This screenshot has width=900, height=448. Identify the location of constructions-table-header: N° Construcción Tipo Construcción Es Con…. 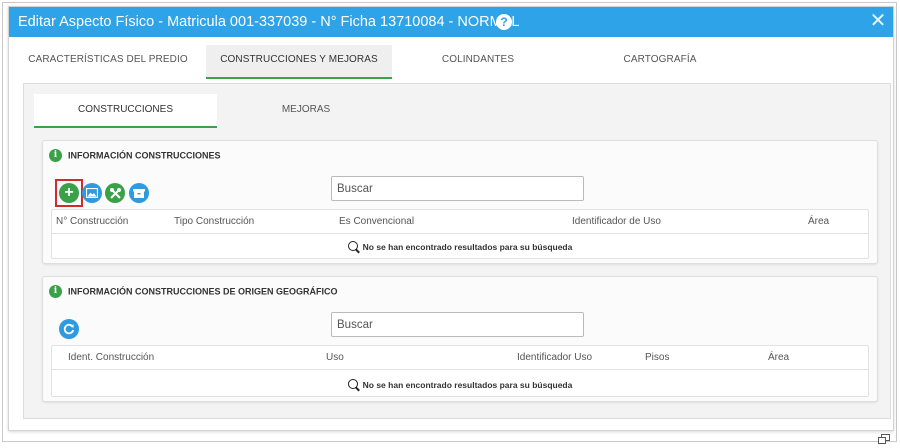
(460, 222).